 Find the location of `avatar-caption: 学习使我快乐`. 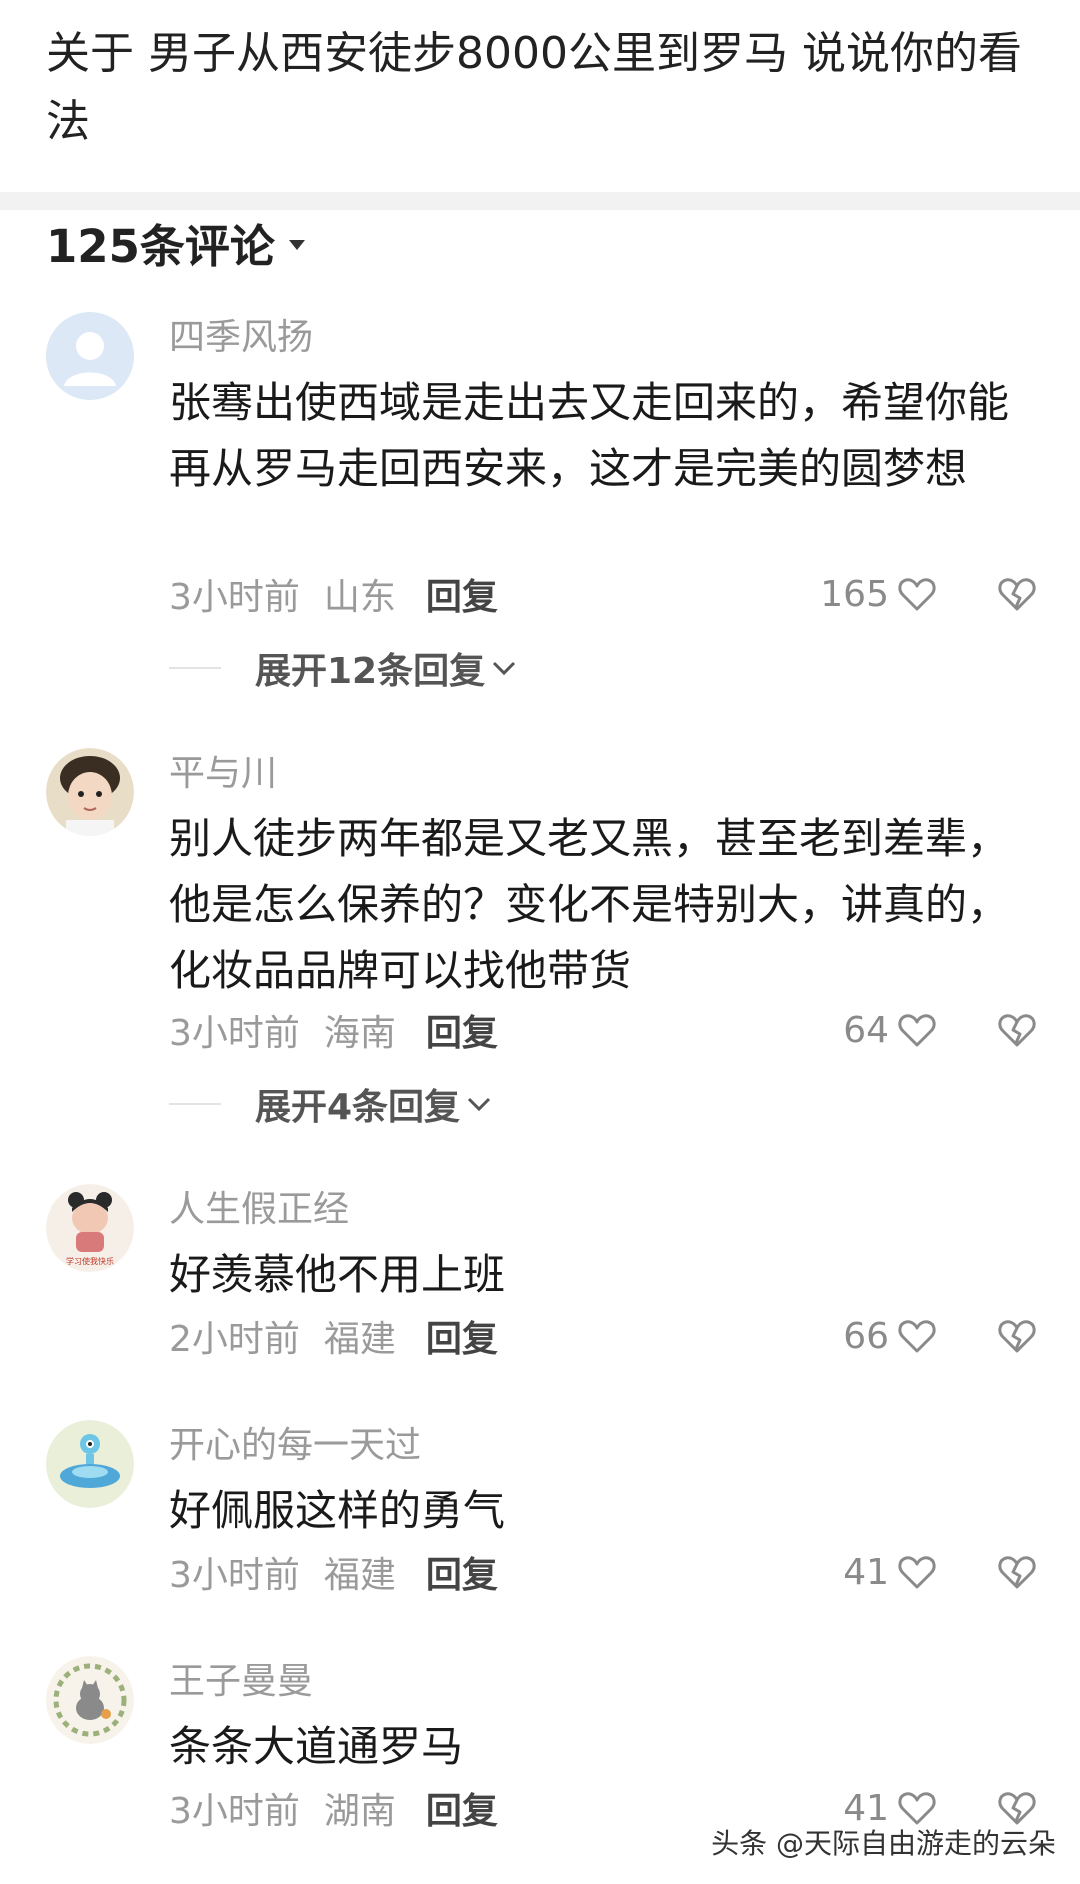

avatar-caption: 学习使我快乐 is located at coordinates (90, 1261).